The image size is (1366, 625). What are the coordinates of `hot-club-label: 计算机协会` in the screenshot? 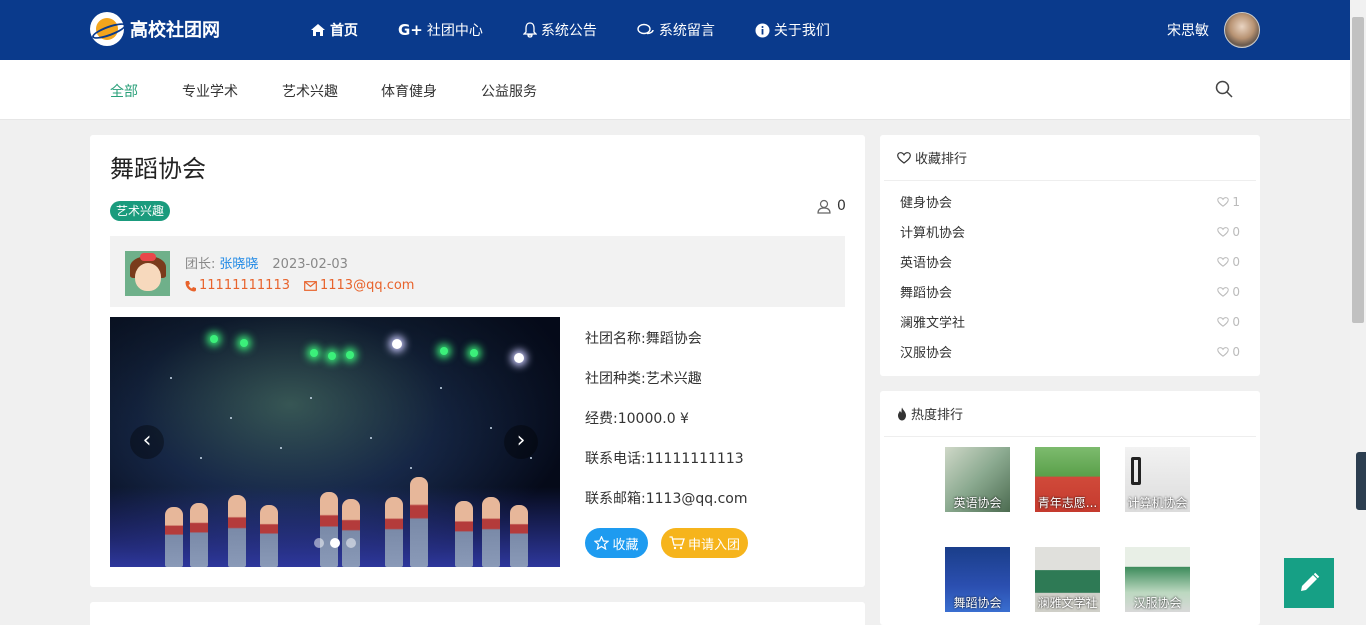 It's located at (1157, 503).